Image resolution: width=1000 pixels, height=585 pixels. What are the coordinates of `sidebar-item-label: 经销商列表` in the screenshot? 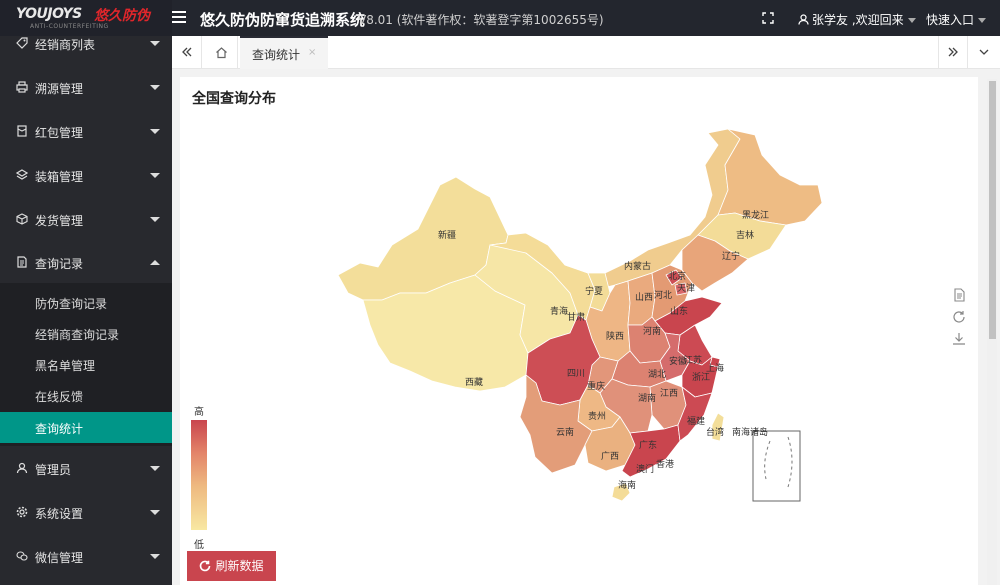 It's located at (65, 45).